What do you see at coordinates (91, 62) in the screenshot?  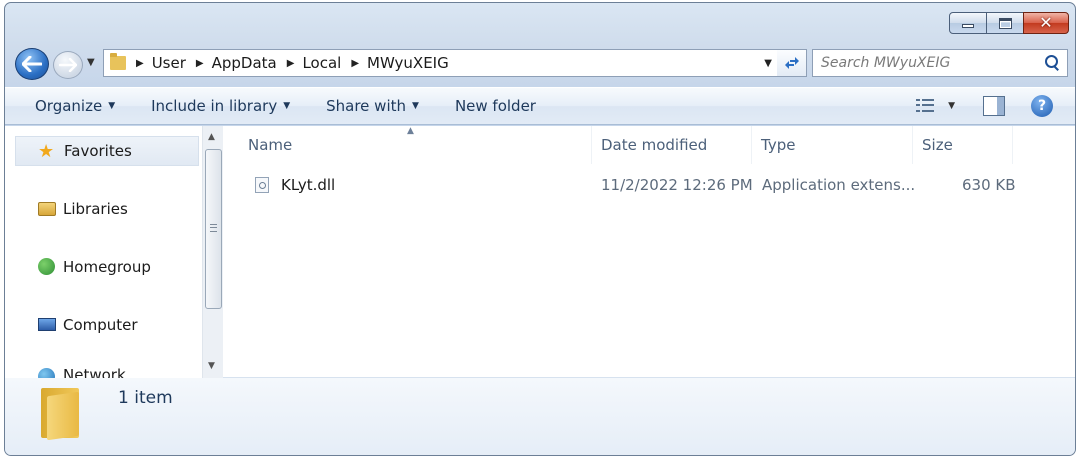 I see `recent-pages-dropdown: ▼` at bounding box center [91, 62].